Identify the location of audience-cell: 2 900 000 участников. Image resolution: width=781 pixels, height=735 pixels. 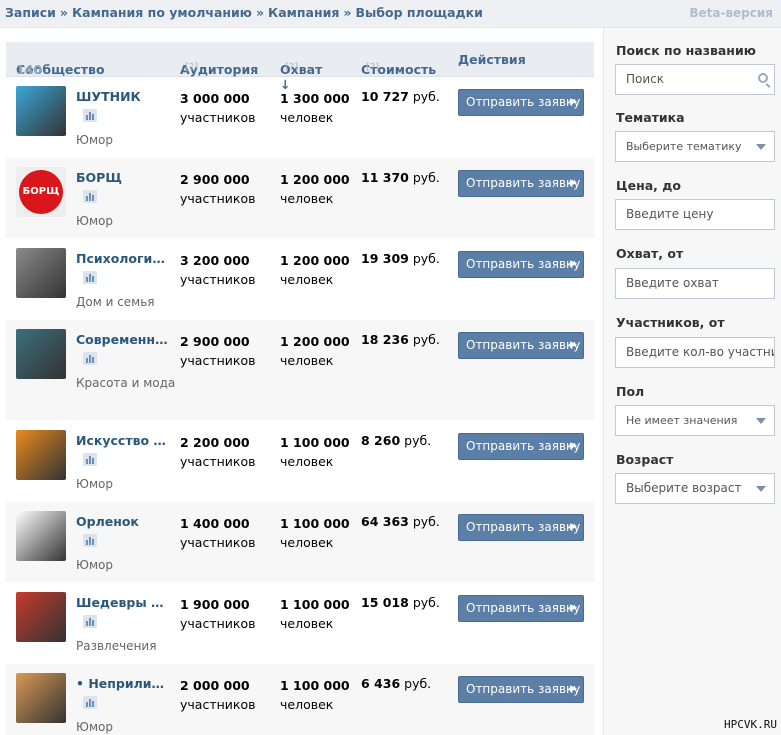
(218, 351).